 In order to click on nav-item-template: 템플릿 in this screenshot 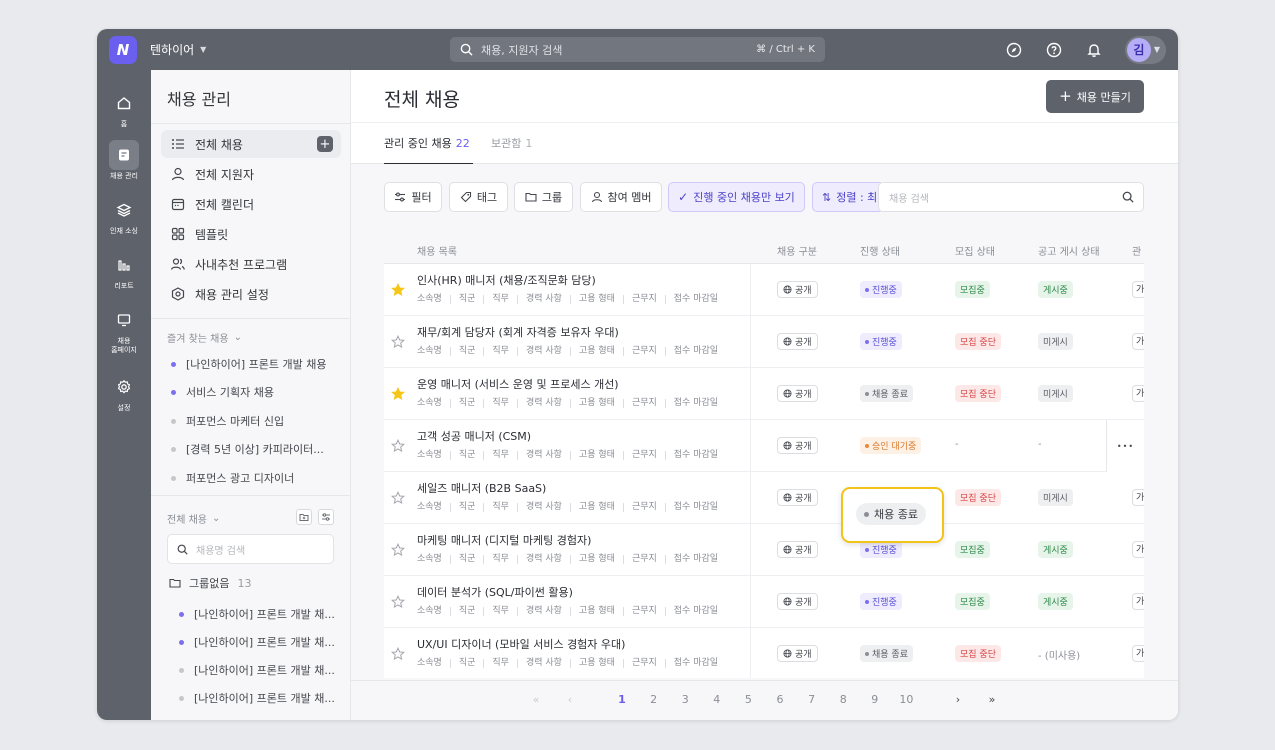, I will do `click(251, 234)`.